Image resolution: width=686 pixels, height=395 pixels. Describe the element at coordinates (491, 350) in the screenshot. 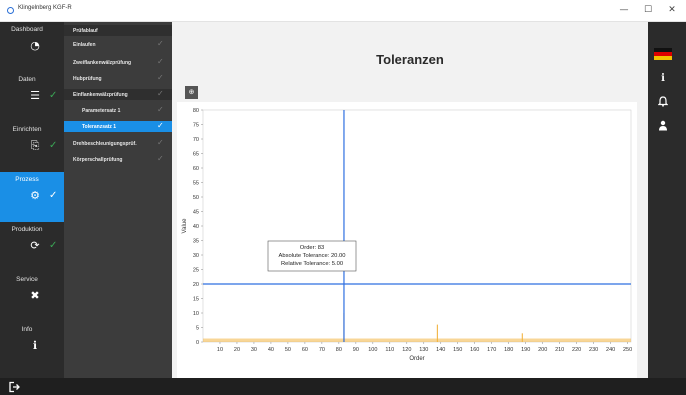

I see `x-tick-label: 170` at that location.